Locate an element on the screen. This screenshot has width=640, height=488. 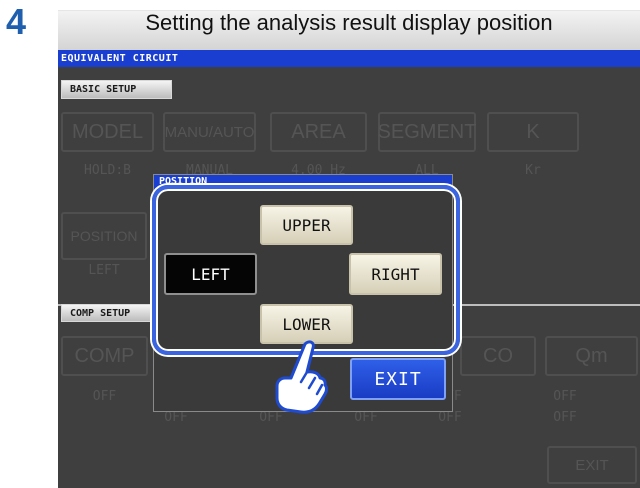
model-button: MODEL is located at coordinates (107, 132).